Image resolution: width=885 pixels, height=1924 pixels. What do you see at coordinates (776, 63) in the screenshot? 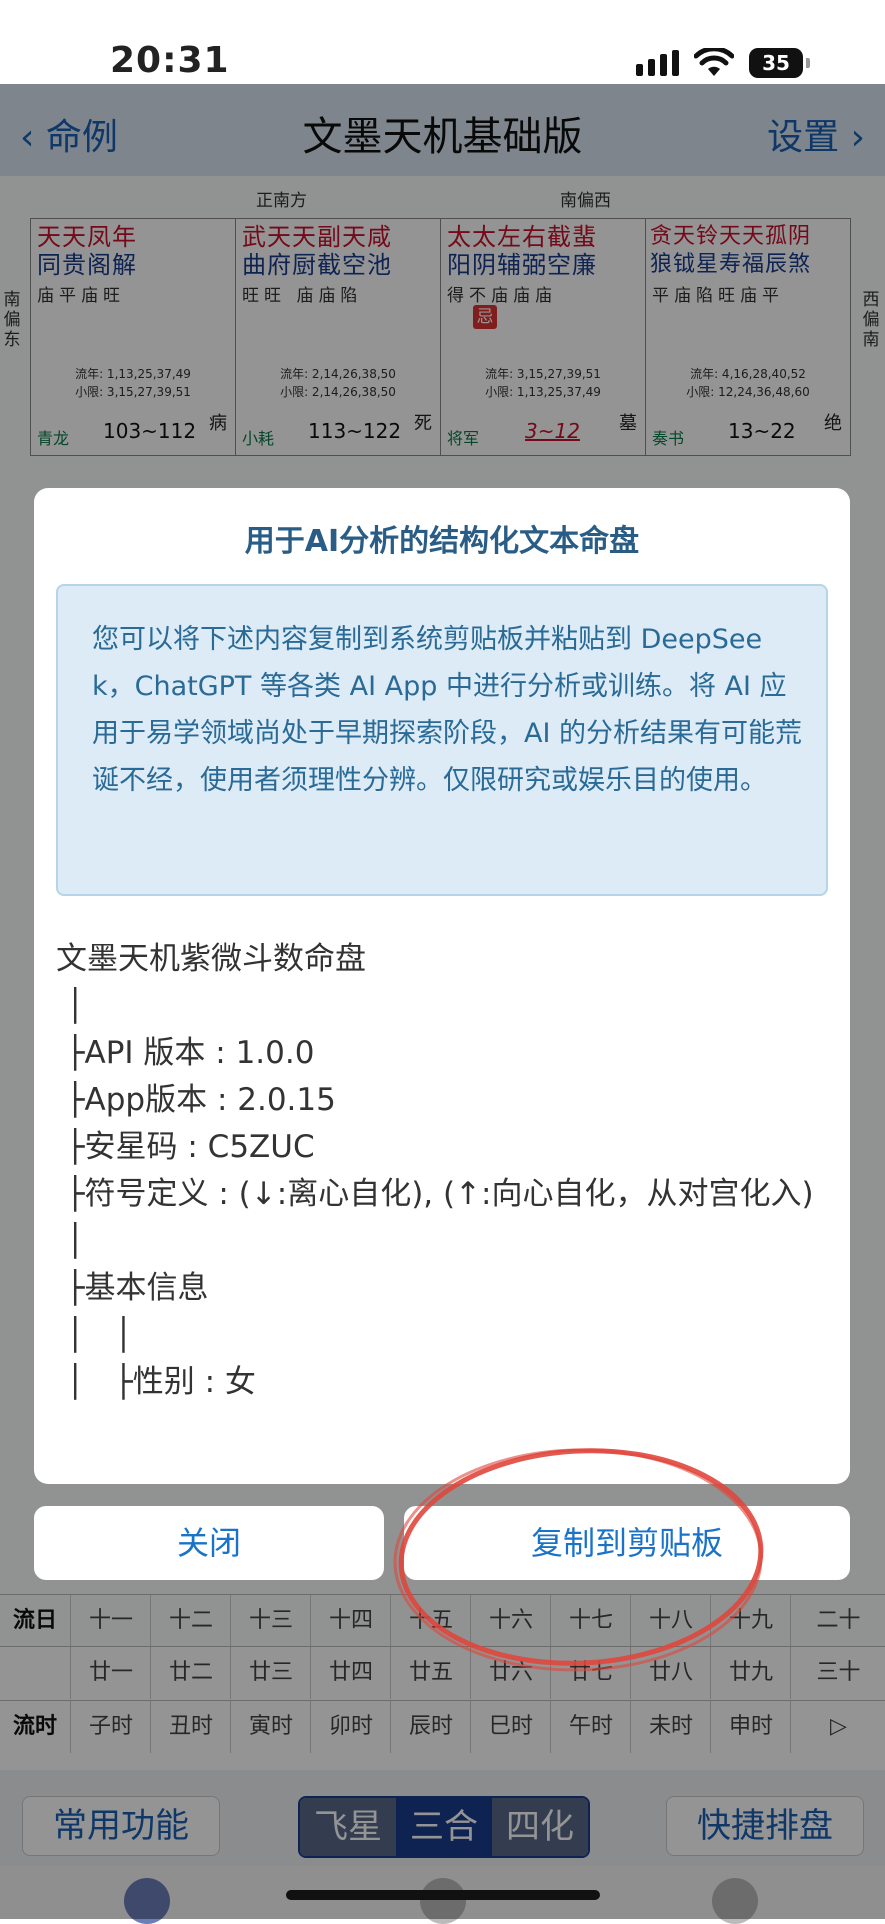
I see `battery-icon: 35` at bounding box center [776, 63].